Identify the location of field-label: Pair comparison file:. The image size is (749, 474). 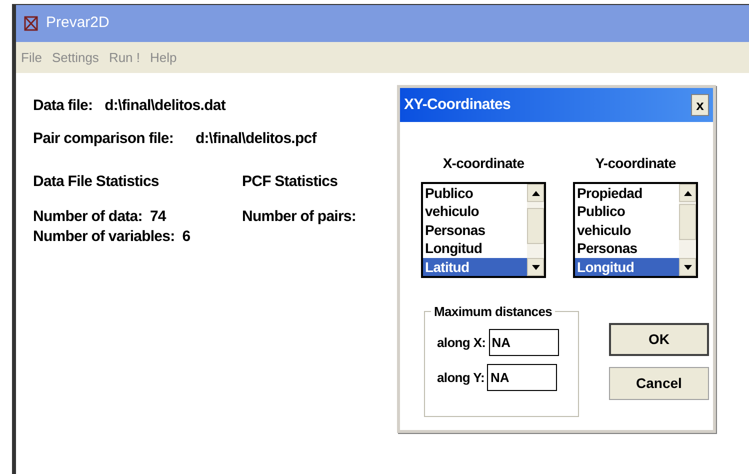
(103, 138).